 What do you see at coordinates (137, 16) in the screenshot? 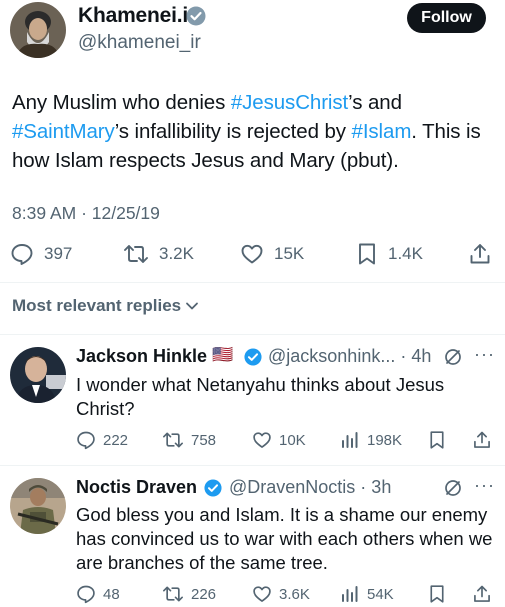
I see `author-name: Khamenei.ir` at bounding box center [137, 16].